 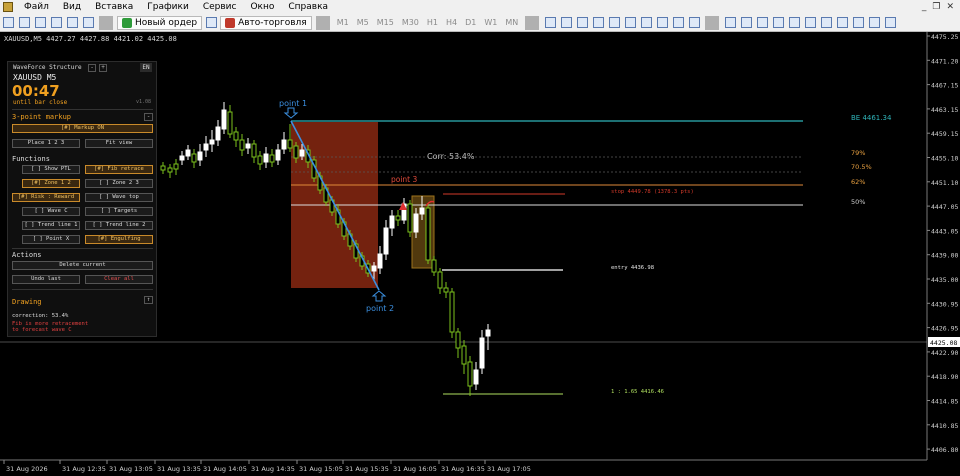 I want to click on current-price-label: 4425.08, so click(x=943, y=343).